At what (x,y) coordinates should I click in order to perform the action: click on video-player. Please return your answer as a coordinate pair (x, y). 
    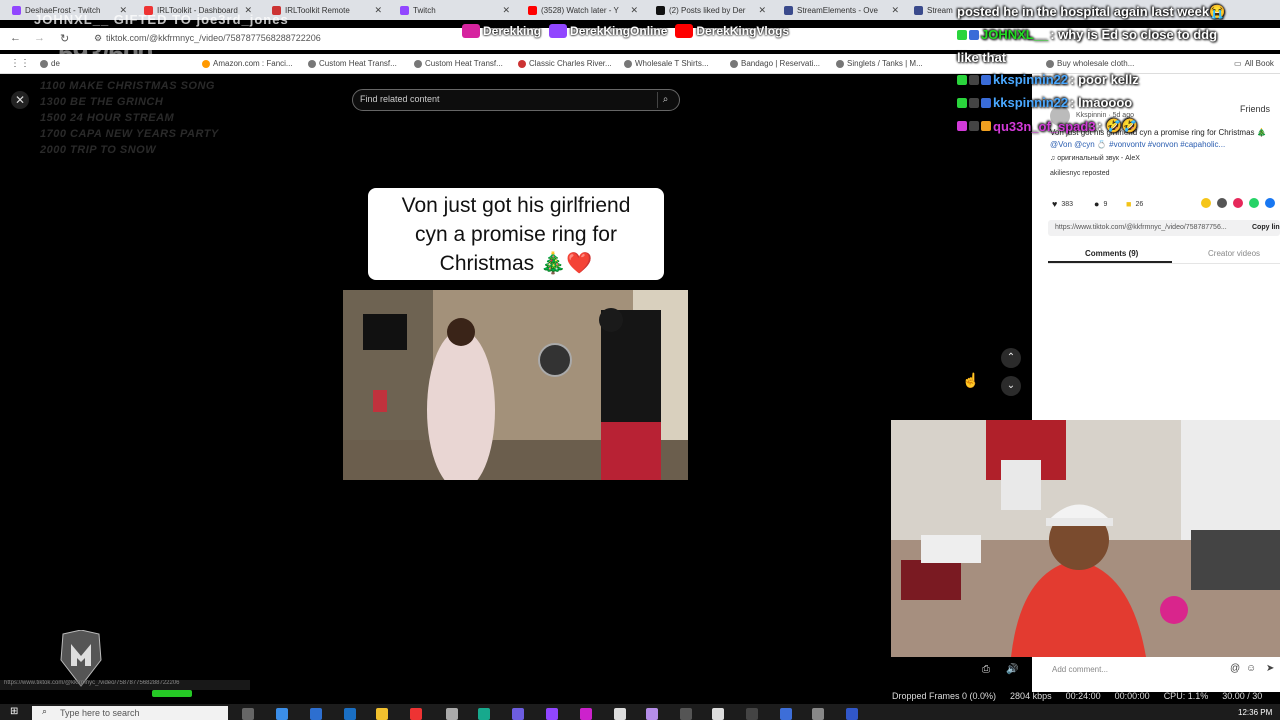
    Looking at the image, I should click on (515, 385).